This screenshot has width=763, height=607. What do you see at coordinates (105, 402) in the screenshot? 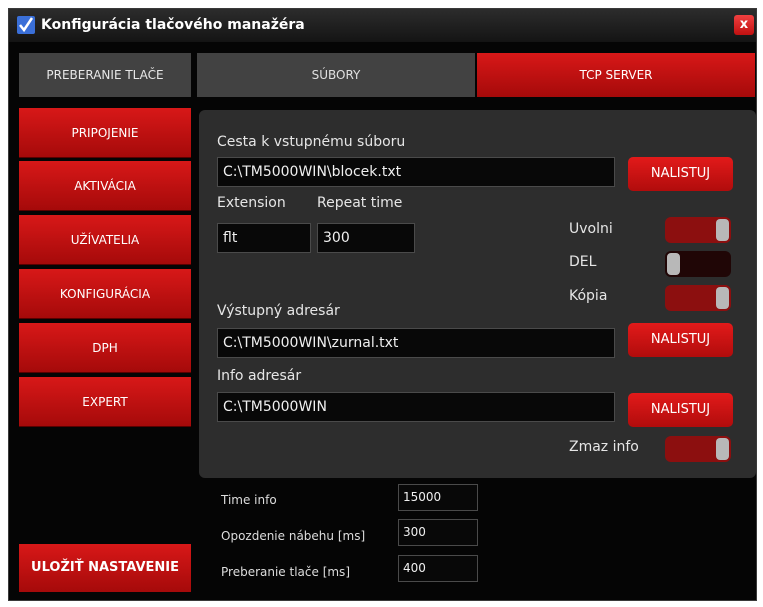
I see `sidebar-item-expert: EXPERT` at bounding box center [105, 402].